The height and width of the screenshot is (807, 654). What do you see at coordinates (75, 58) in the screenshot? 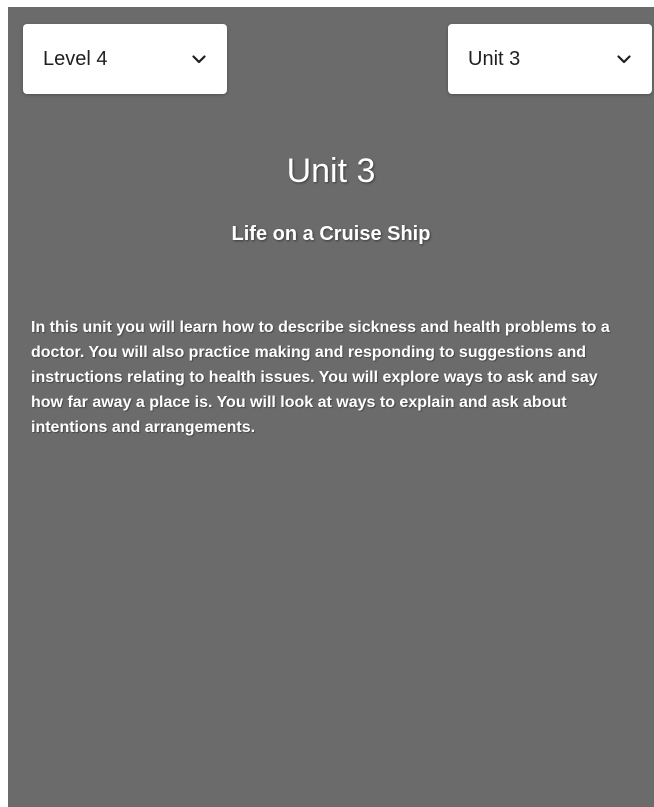
I see `level-select-value: Level 4` at bounding box center [75, 58].